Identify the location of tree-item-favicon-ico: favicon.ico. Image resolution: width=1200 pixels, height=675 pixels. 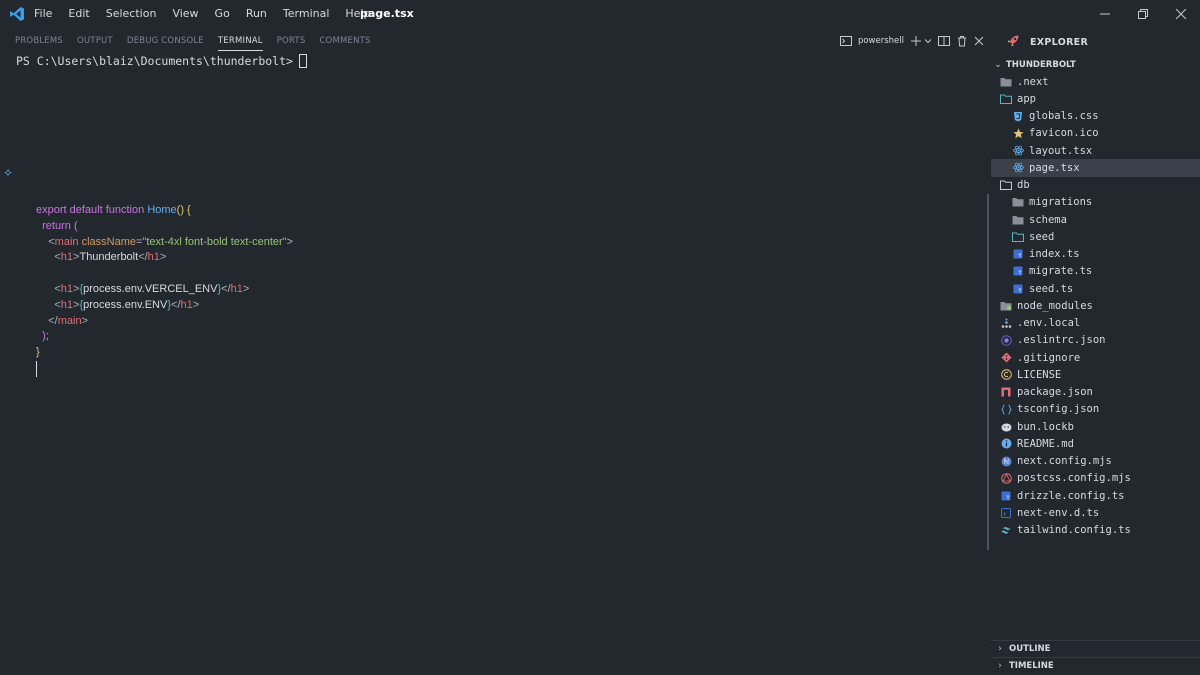
(1095, 133).